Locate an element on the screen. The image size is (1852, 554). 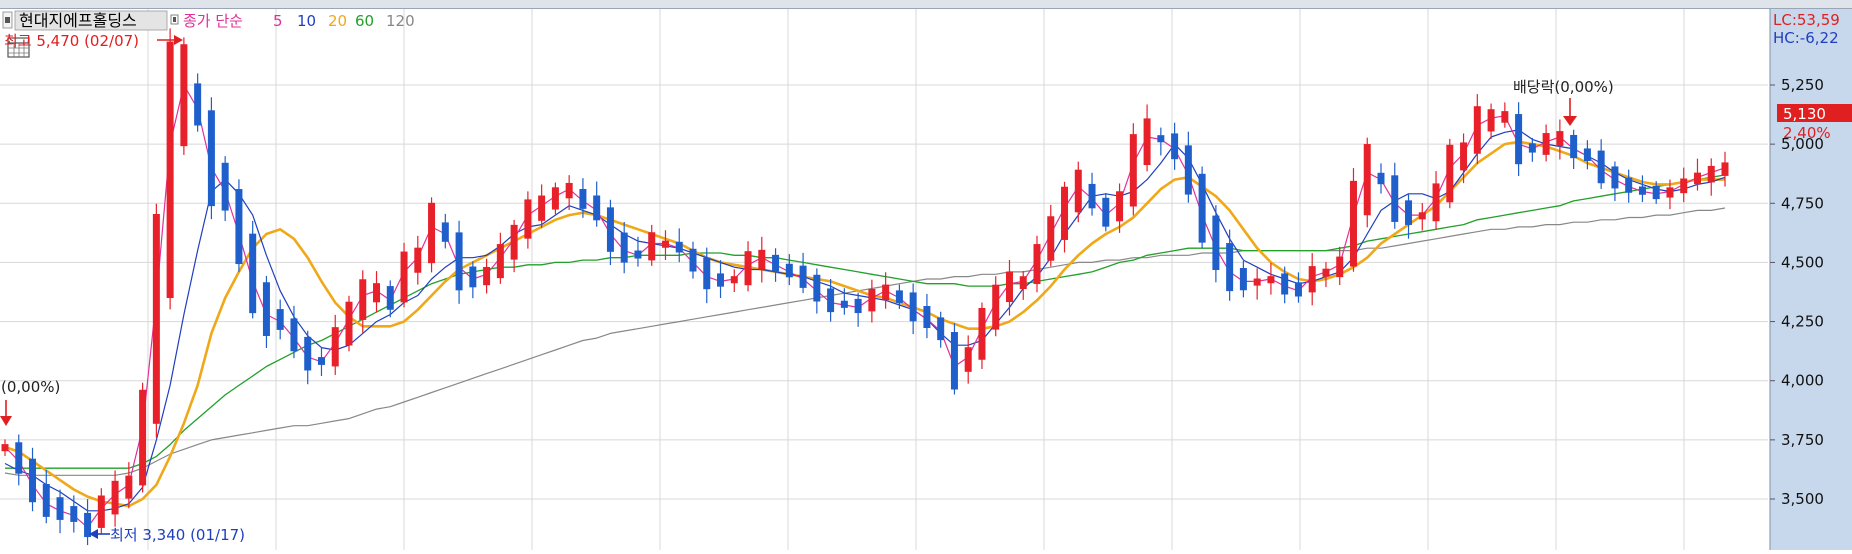
y-tick-label: 3,750 is located at coordinates (1802, 440).